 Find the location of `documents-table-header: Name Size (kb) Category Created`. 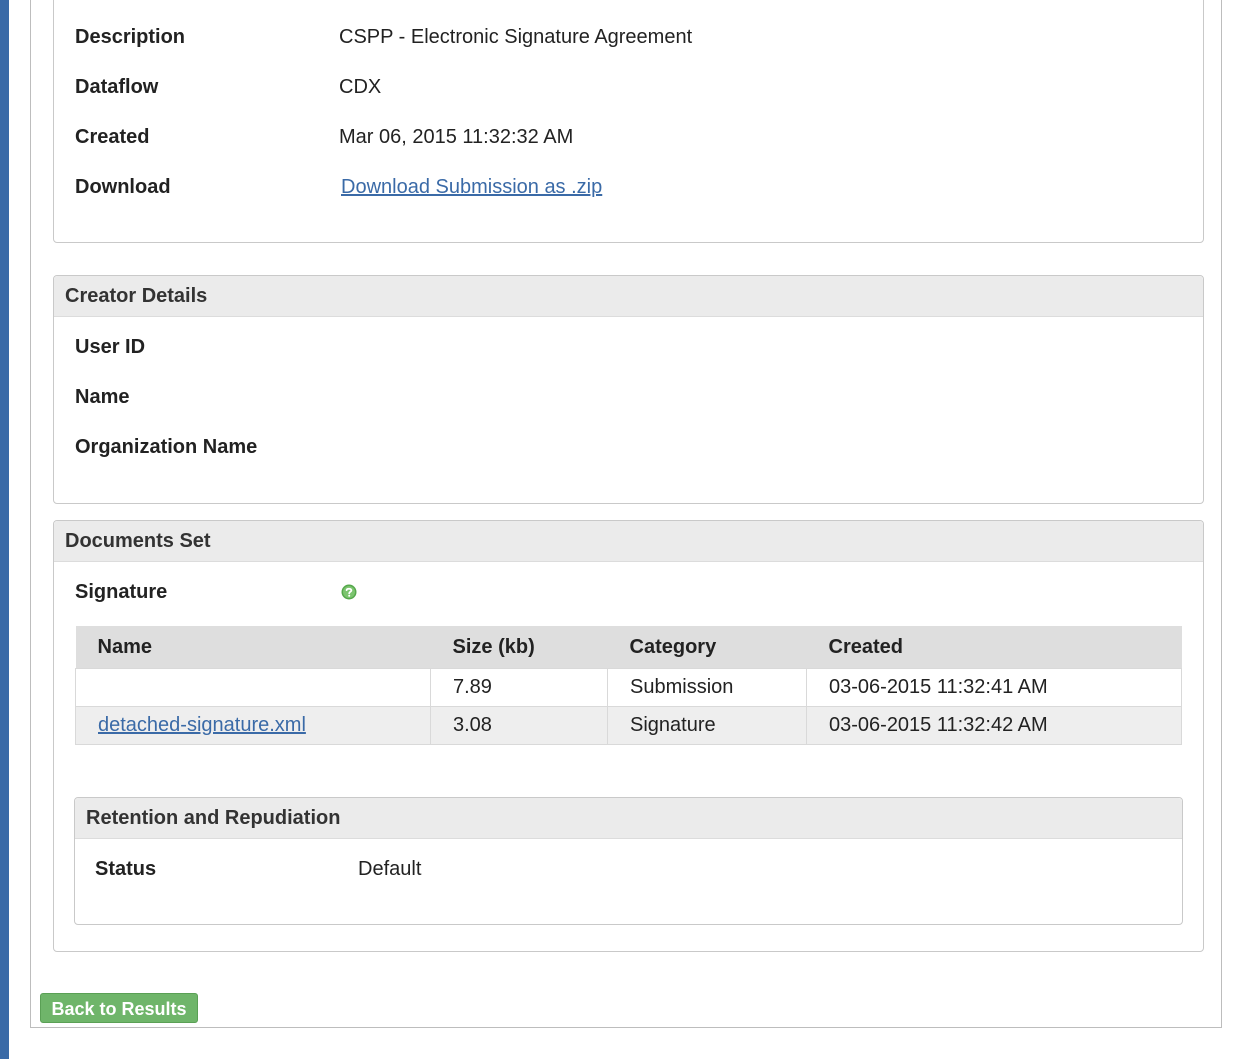

documents-table-header: Name Size (kb) Category Created is located at coordinates (628, 647).